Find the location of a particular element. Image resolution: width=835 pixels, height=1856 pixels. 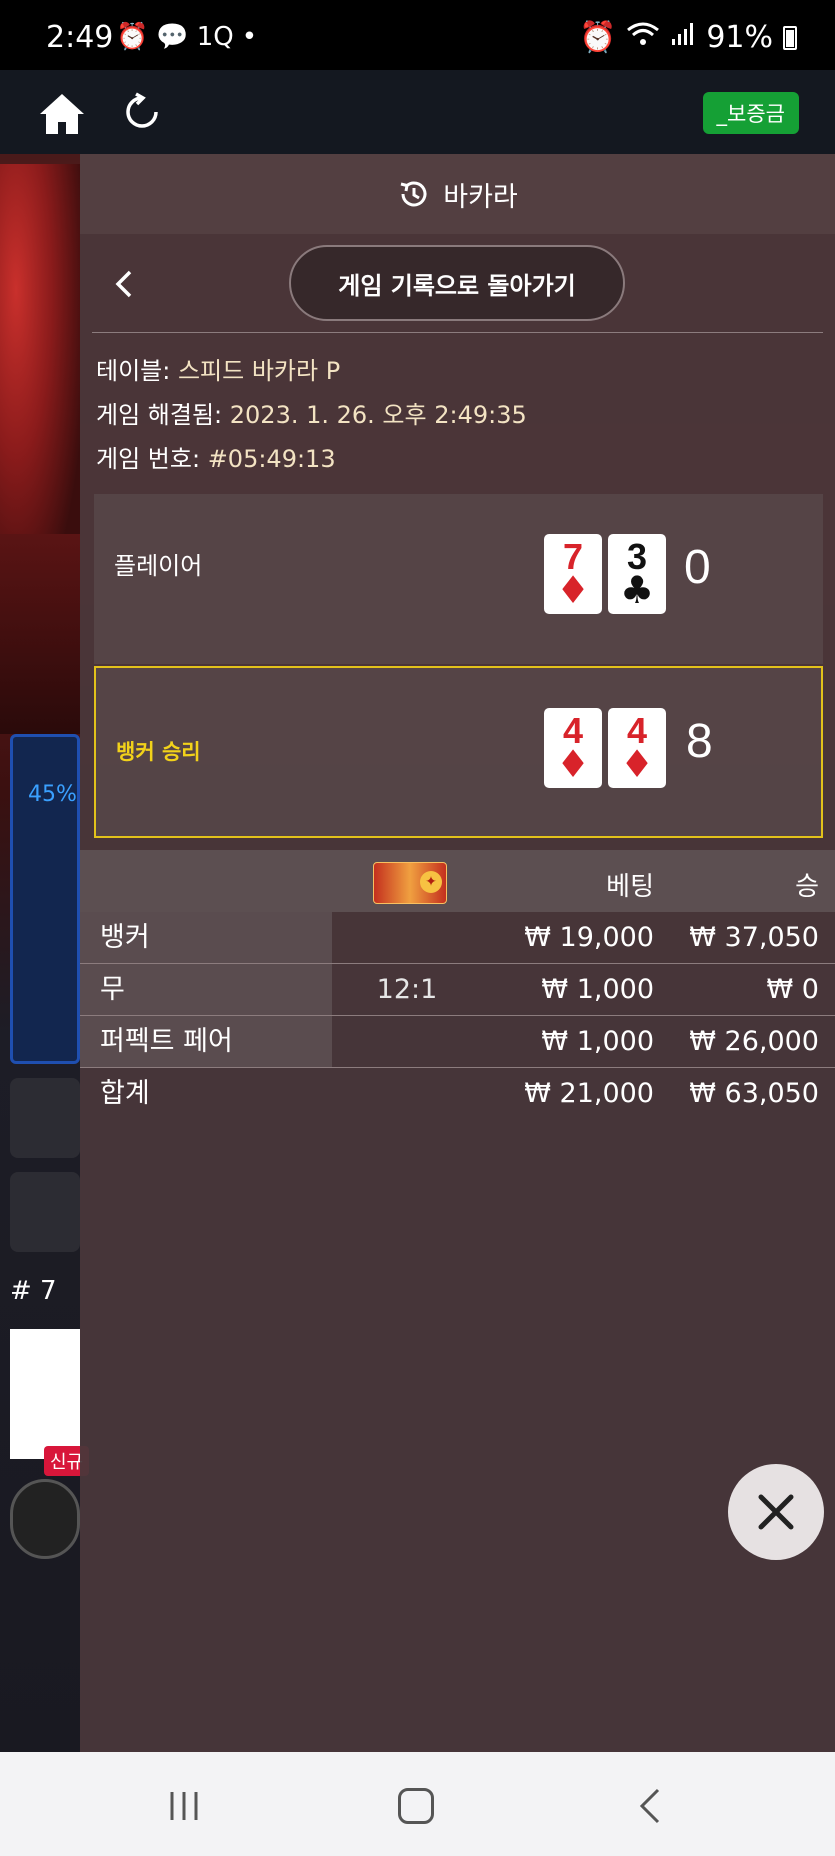

table-info: 테이블: 스피드 바카라 P is located at coordinates (218, 368).